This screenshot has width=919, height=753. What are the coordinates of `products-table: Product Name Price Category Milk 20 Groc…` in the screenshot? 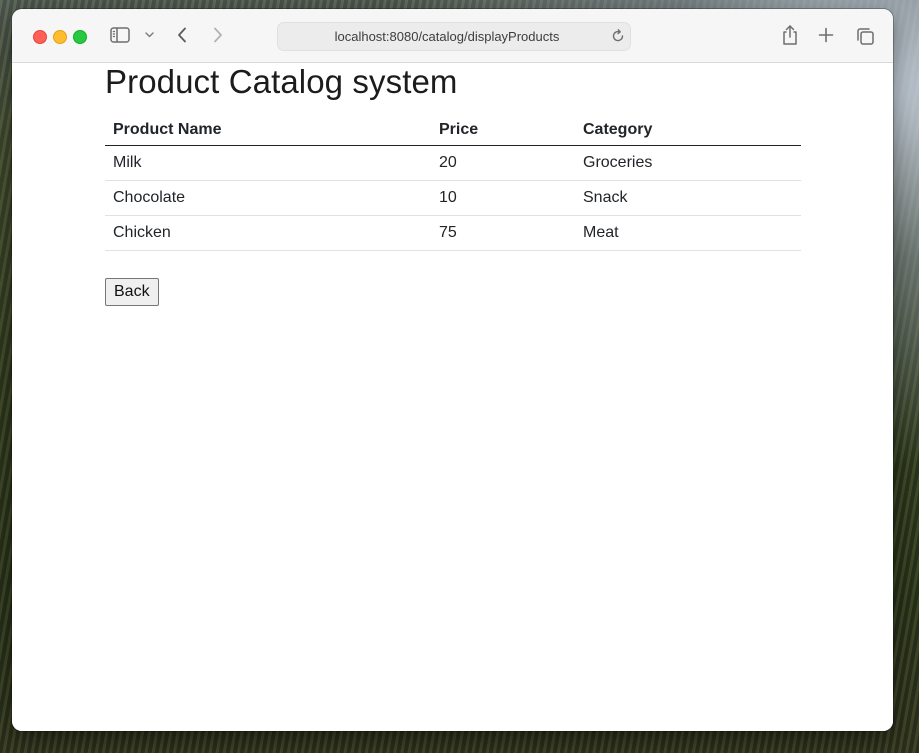 It's located at (453, 183).